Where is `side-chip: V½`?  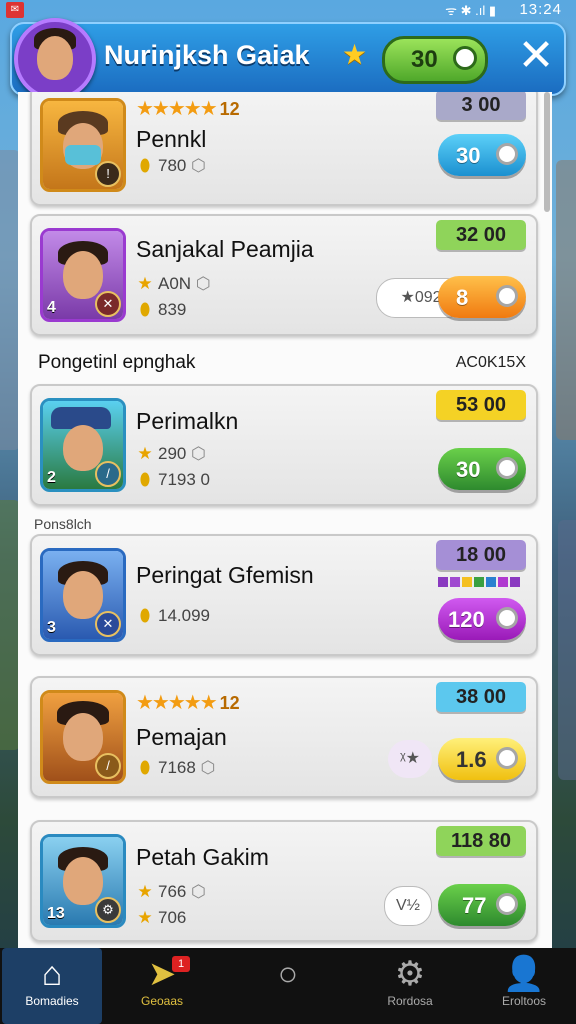 side-chip: V½ is located at coordinates (408, 906).